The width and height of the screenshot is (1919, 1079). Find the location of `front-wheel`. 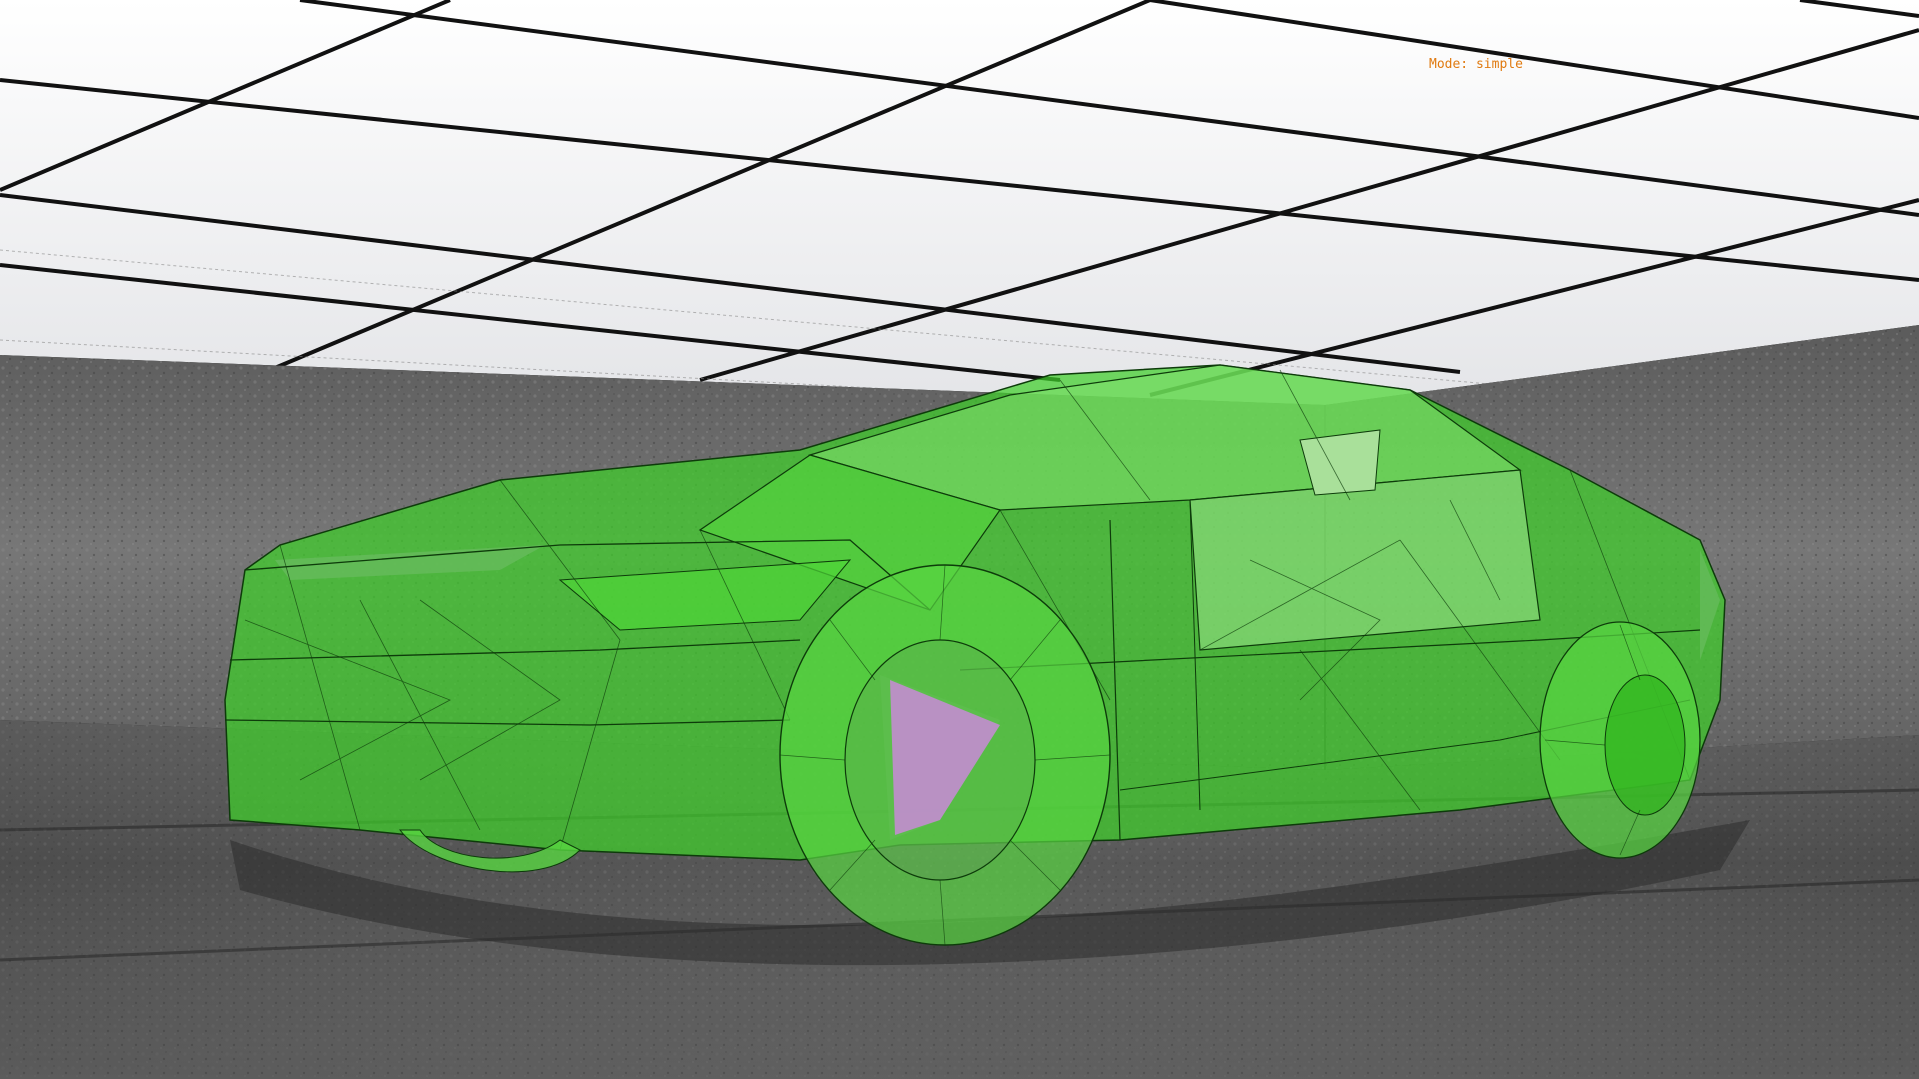

front-wheel is located at coordinates (945, 755).